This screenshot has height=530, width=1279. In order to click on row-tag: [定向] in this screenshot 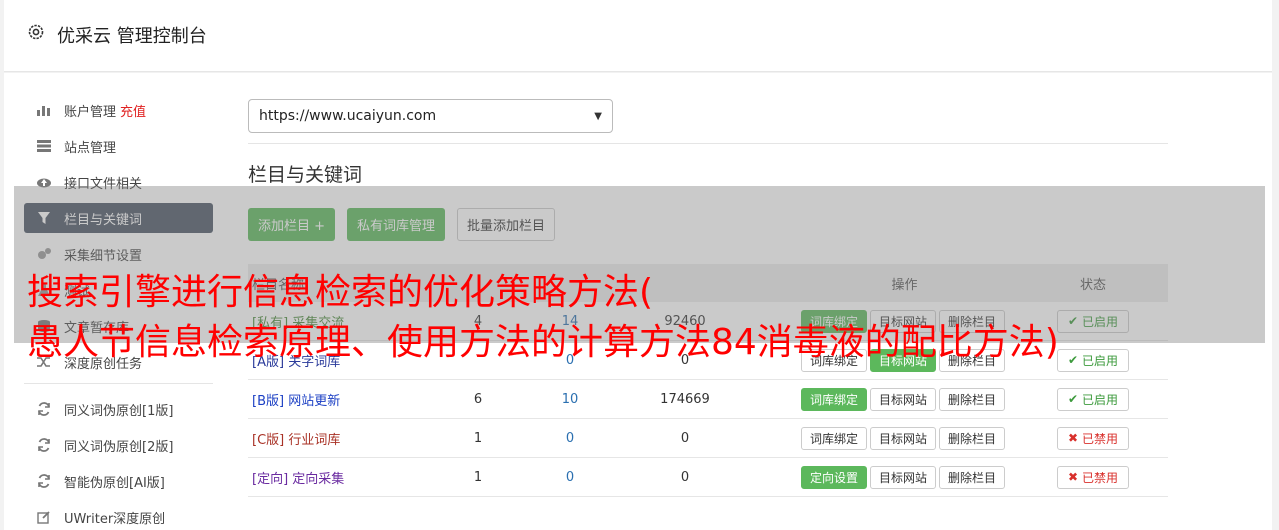, I will do `click(270, 479)`.